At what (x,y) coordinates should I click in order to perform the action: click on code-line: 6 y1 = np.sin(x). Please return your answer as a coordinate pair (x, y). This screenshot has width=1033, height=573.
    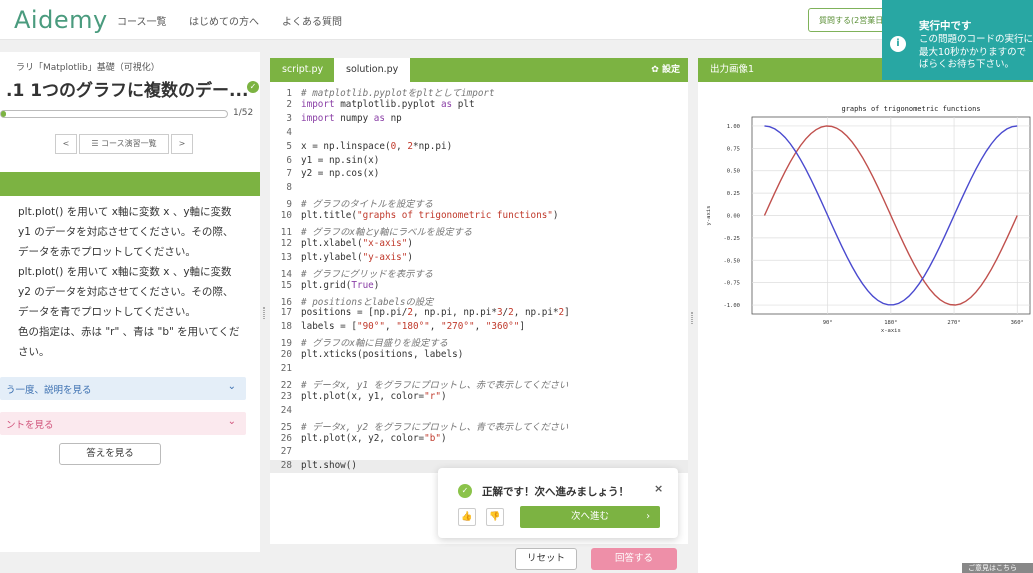
    Looking at the image, I should click on (479, 161).